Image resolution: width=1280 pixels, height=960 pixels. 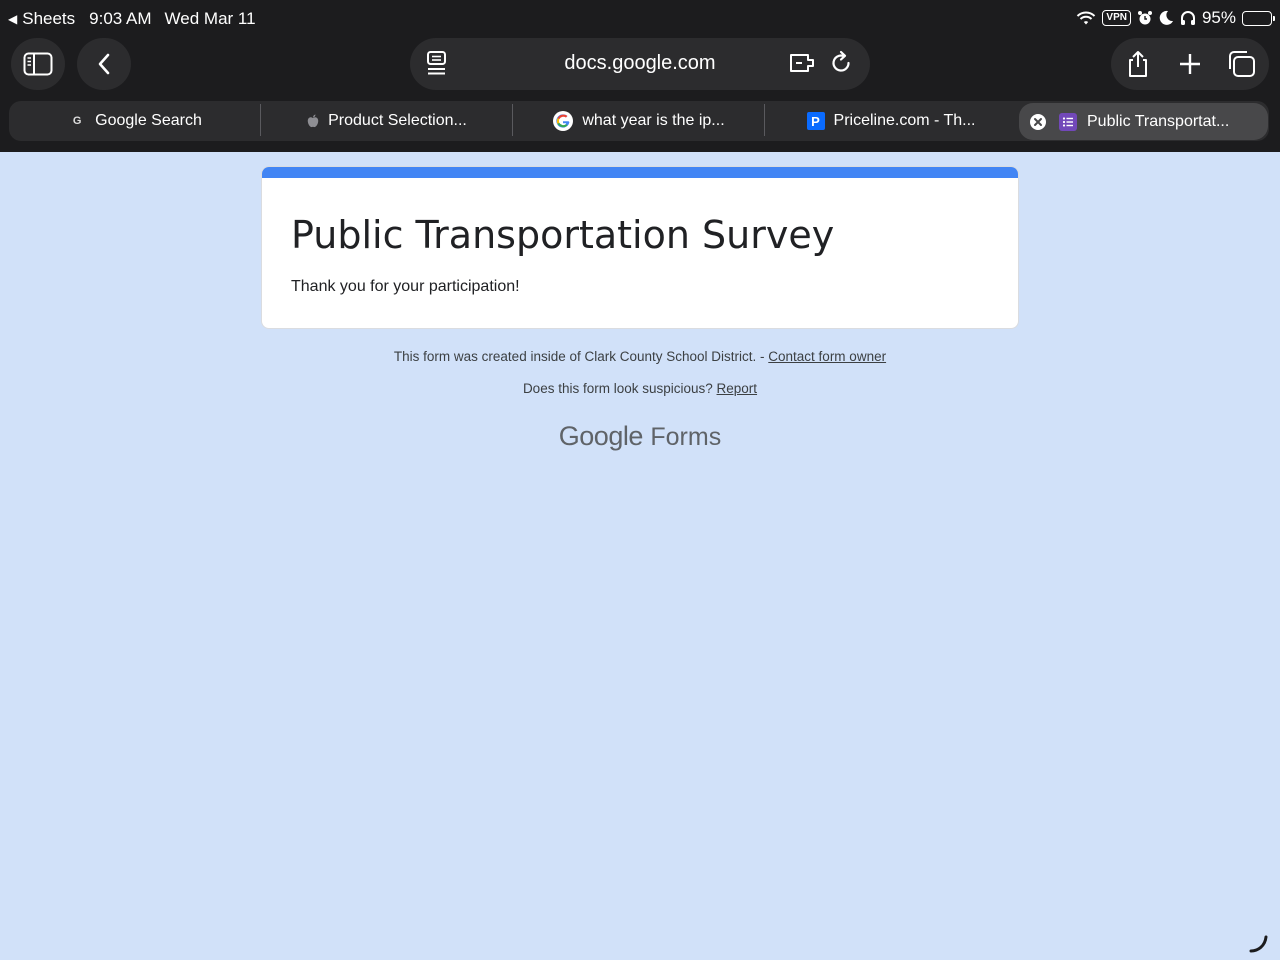 What do you see at coordinates (313, 121) in the screenshot?
I see `apple-icon` at bounding box center [313, 121].